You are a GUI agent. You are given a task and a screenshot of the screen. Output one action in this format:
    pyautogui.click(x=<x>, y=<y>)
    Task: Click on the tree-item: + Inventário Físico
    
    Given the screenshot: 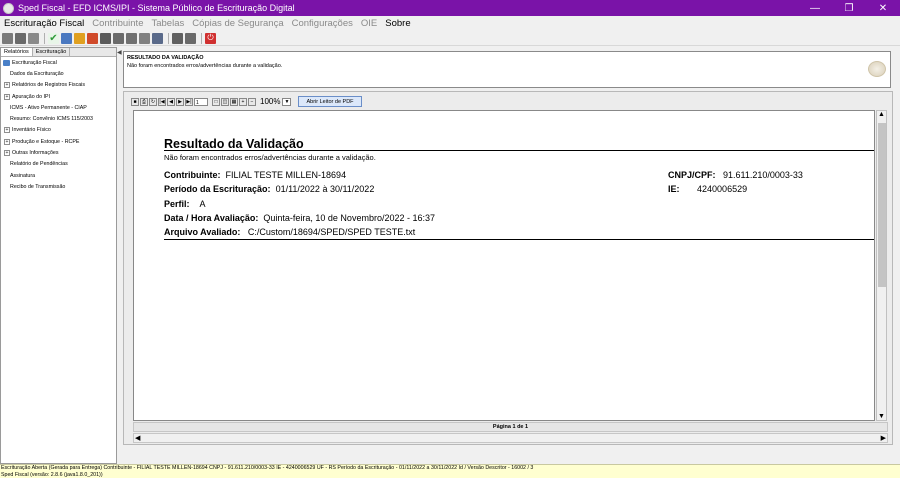 What is the action you would take?
    pyautogui.click(x=58, y=130)
    